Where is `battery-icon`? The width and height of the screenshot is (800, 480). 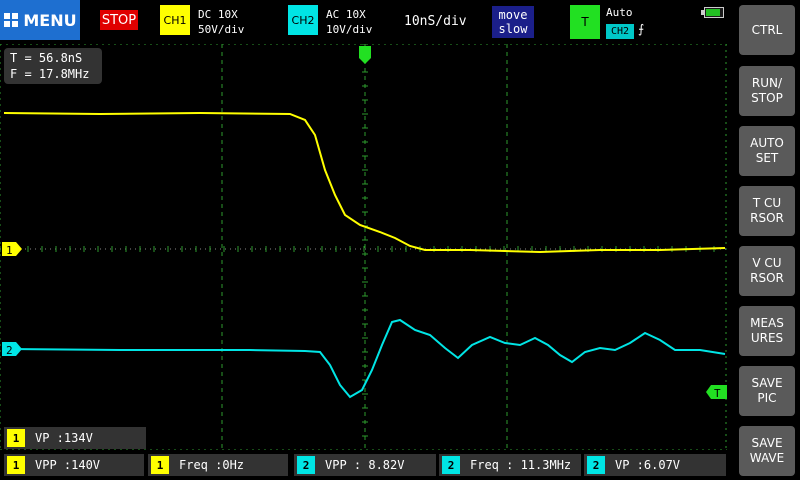 battery-icon is located at coordinates (712, 12).